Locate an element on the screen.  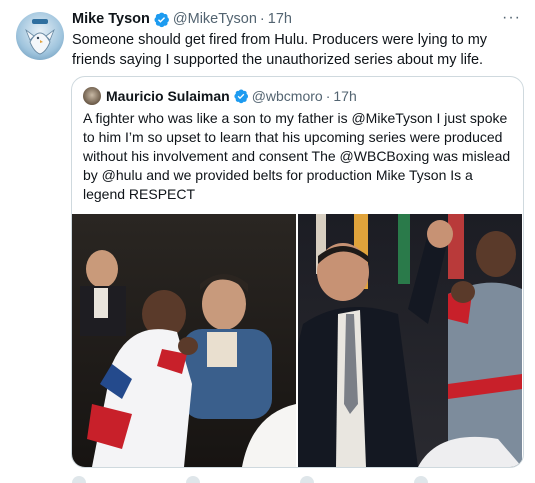
action-bar-peek is located at coordinates (250, 479).